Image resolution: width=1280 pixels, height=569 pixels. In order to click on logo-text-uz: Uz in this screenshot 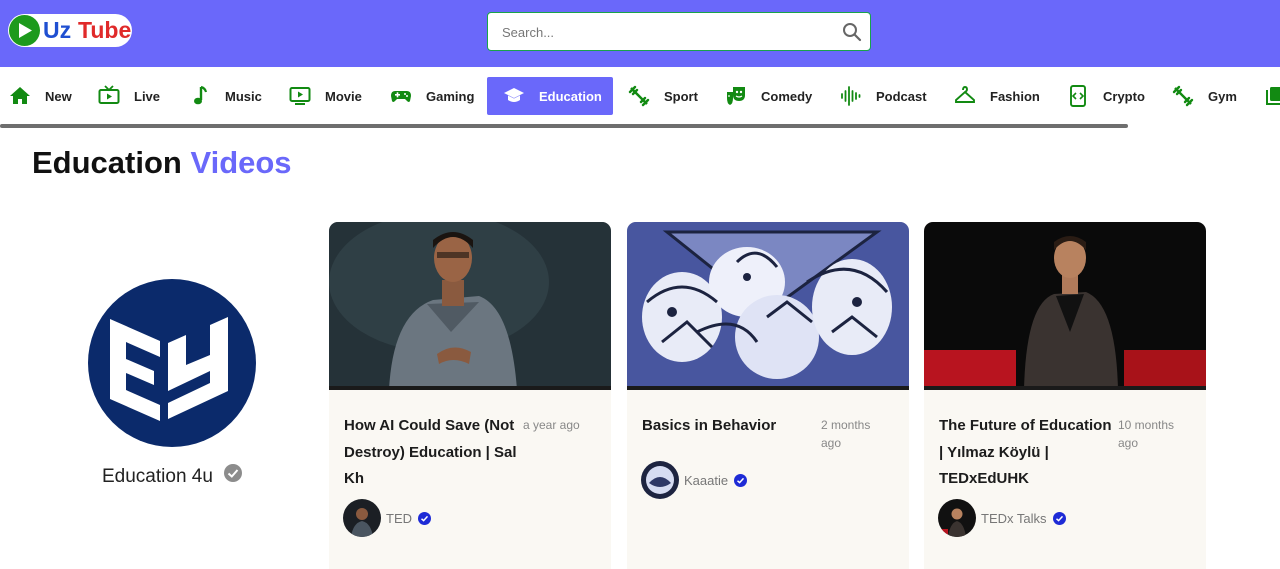, I will do `click(57, 30)`.